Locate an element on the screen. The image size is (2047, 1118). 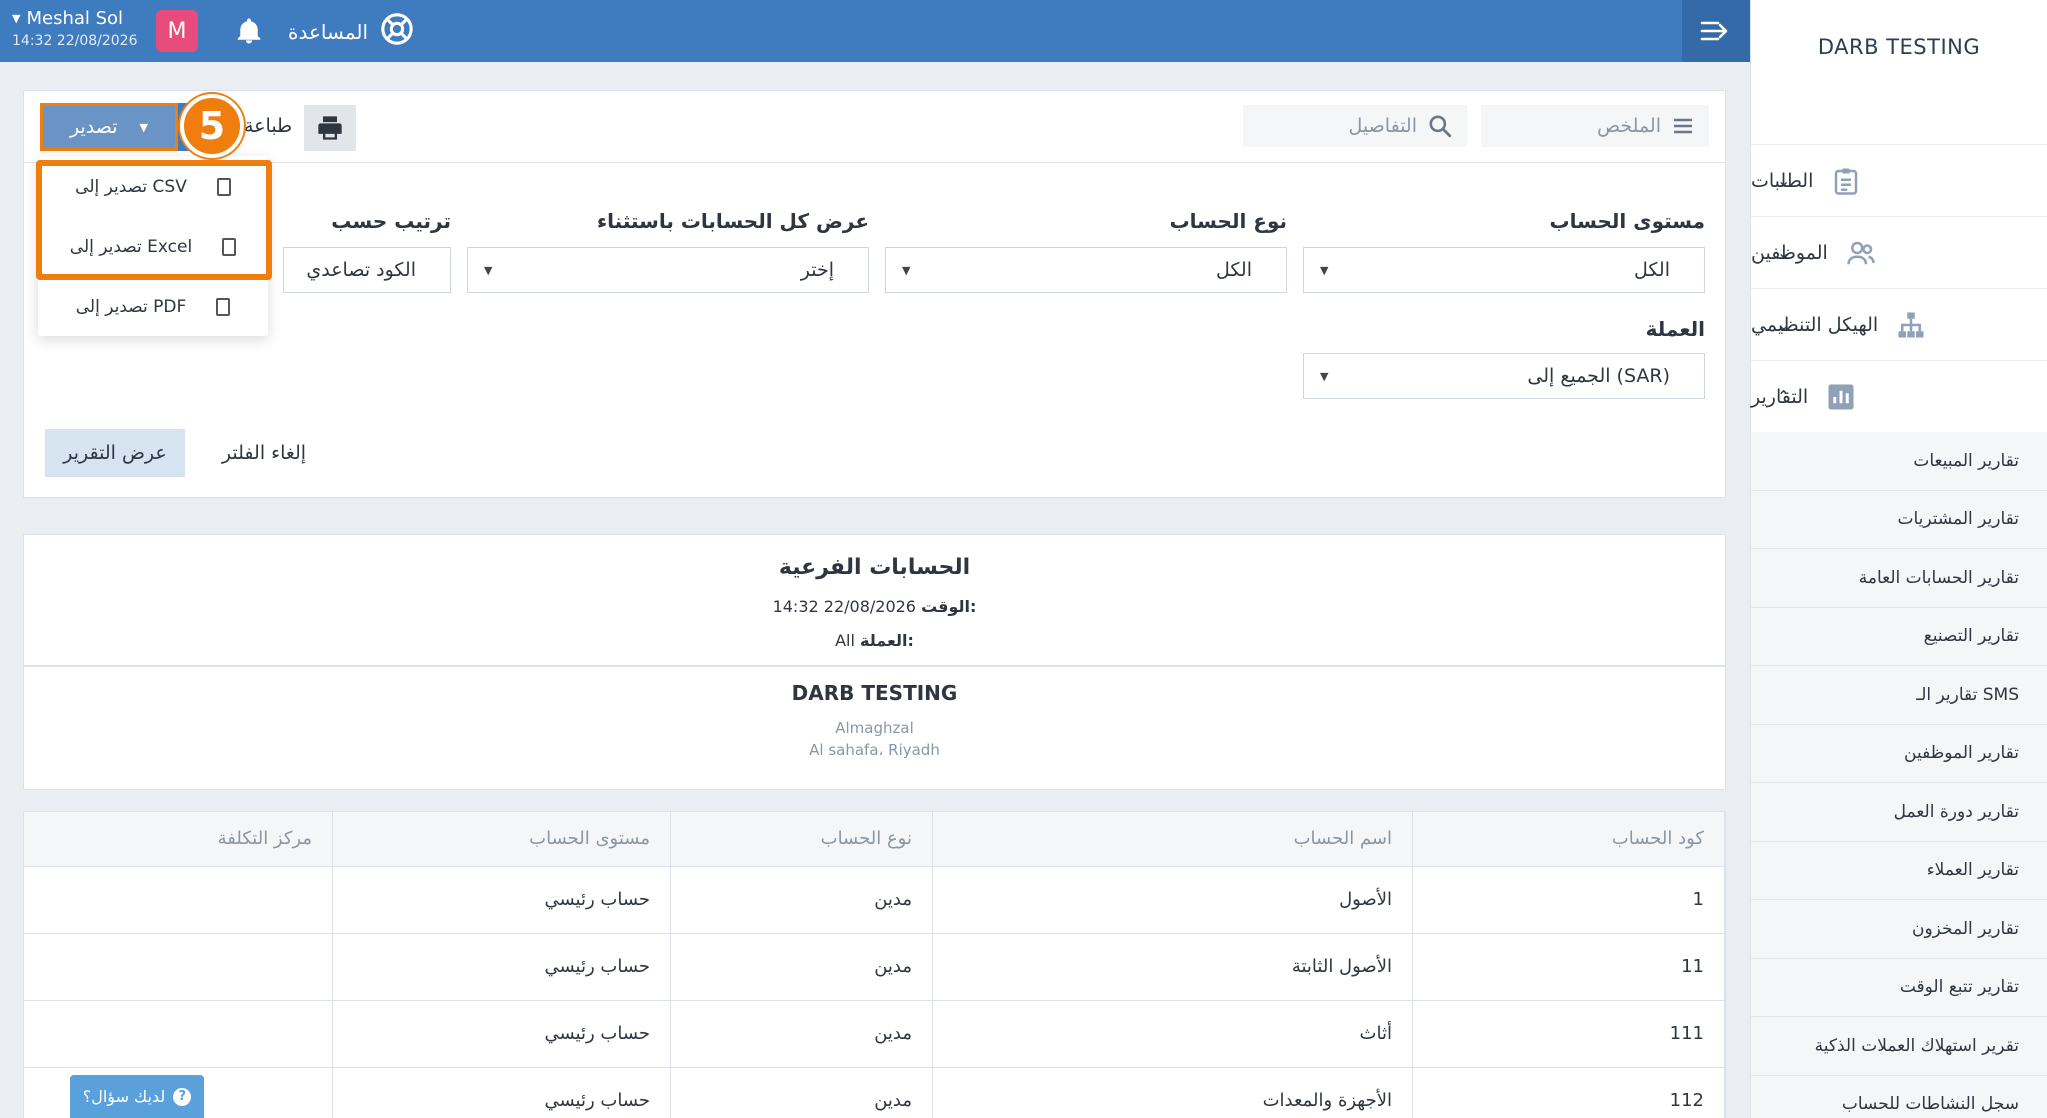
report-time-label: الوقت: is located at coordinates (949, 606).